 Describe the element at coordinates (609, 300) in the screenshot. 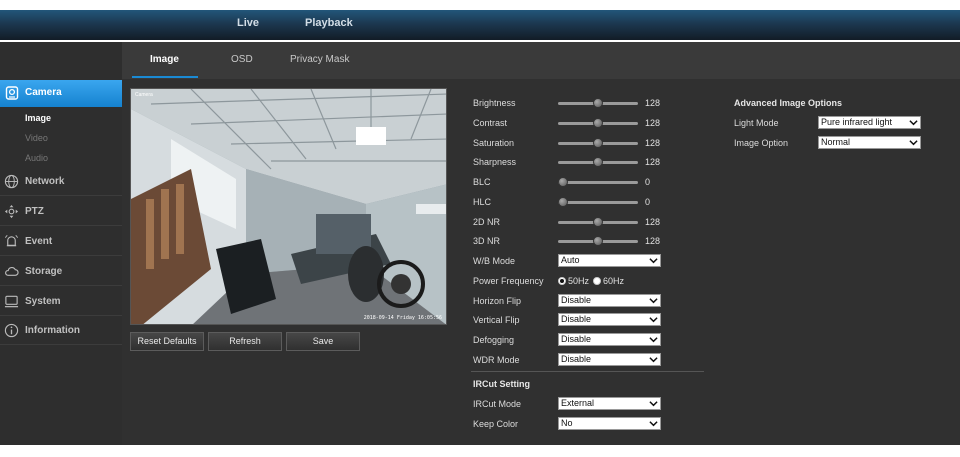

I see `horizon-flip-select: Disable` at that location.